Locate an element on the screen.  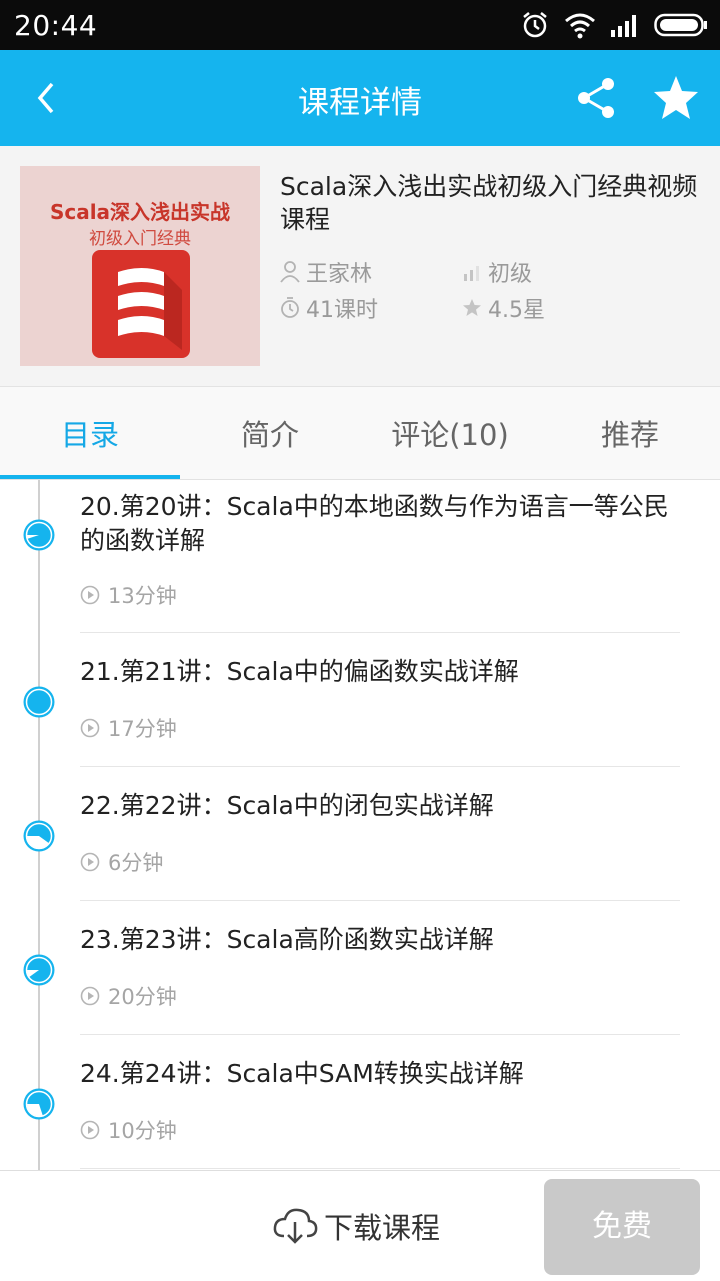
tab-catalog: 目录 is located at coordinates (90, 433).